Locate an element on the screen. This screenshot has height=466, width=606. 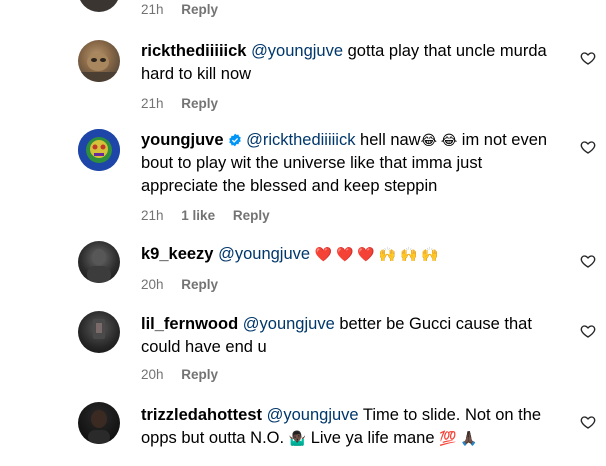
top-comment-meta: 21h Reply is located at coordinates (179, 9).